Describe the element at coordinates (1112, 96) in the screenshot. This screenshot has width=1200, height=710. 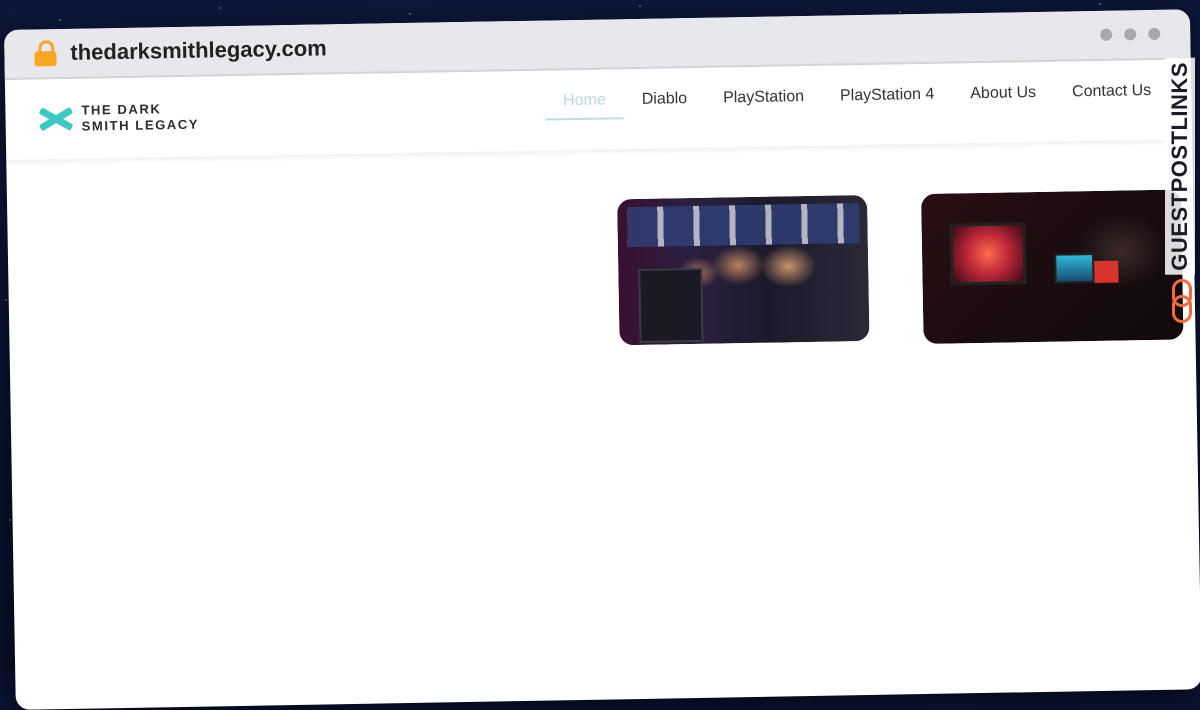
I see `nav-item-contact-us: Contact Us` at that location.